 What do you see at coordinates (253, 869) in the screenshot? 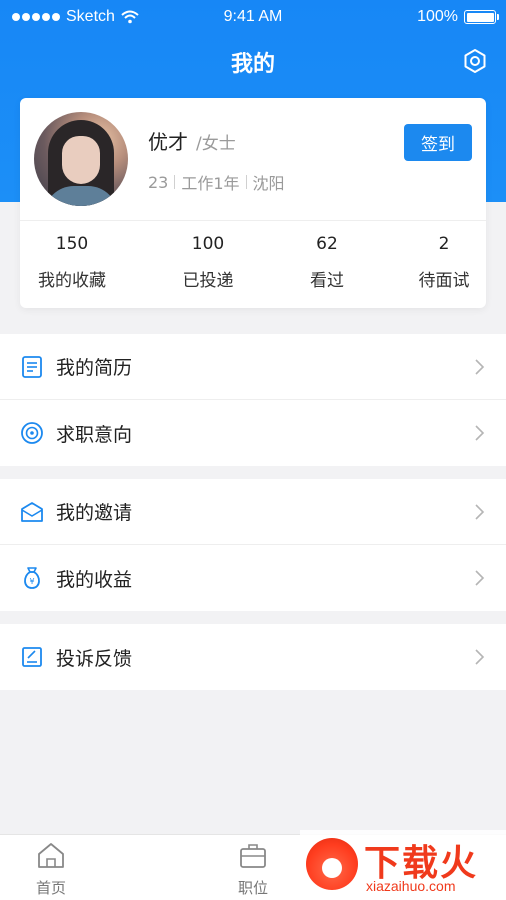
I see `tab-jobs: 职位` at bounding box center [253, 869].